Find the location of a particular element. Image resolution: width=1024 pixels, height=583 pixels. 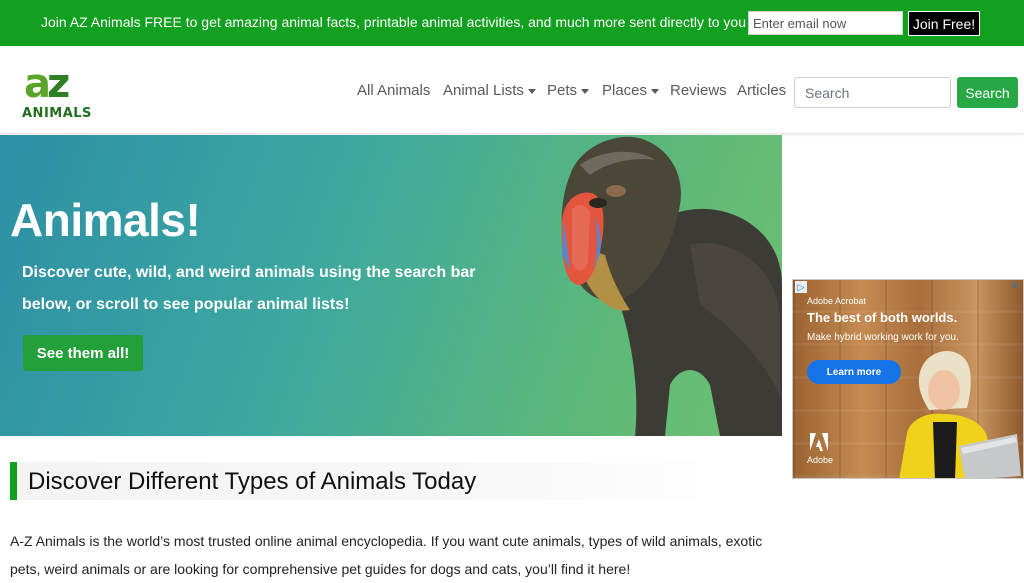

nav-label: All Animals is located at coordinates (394, 90).